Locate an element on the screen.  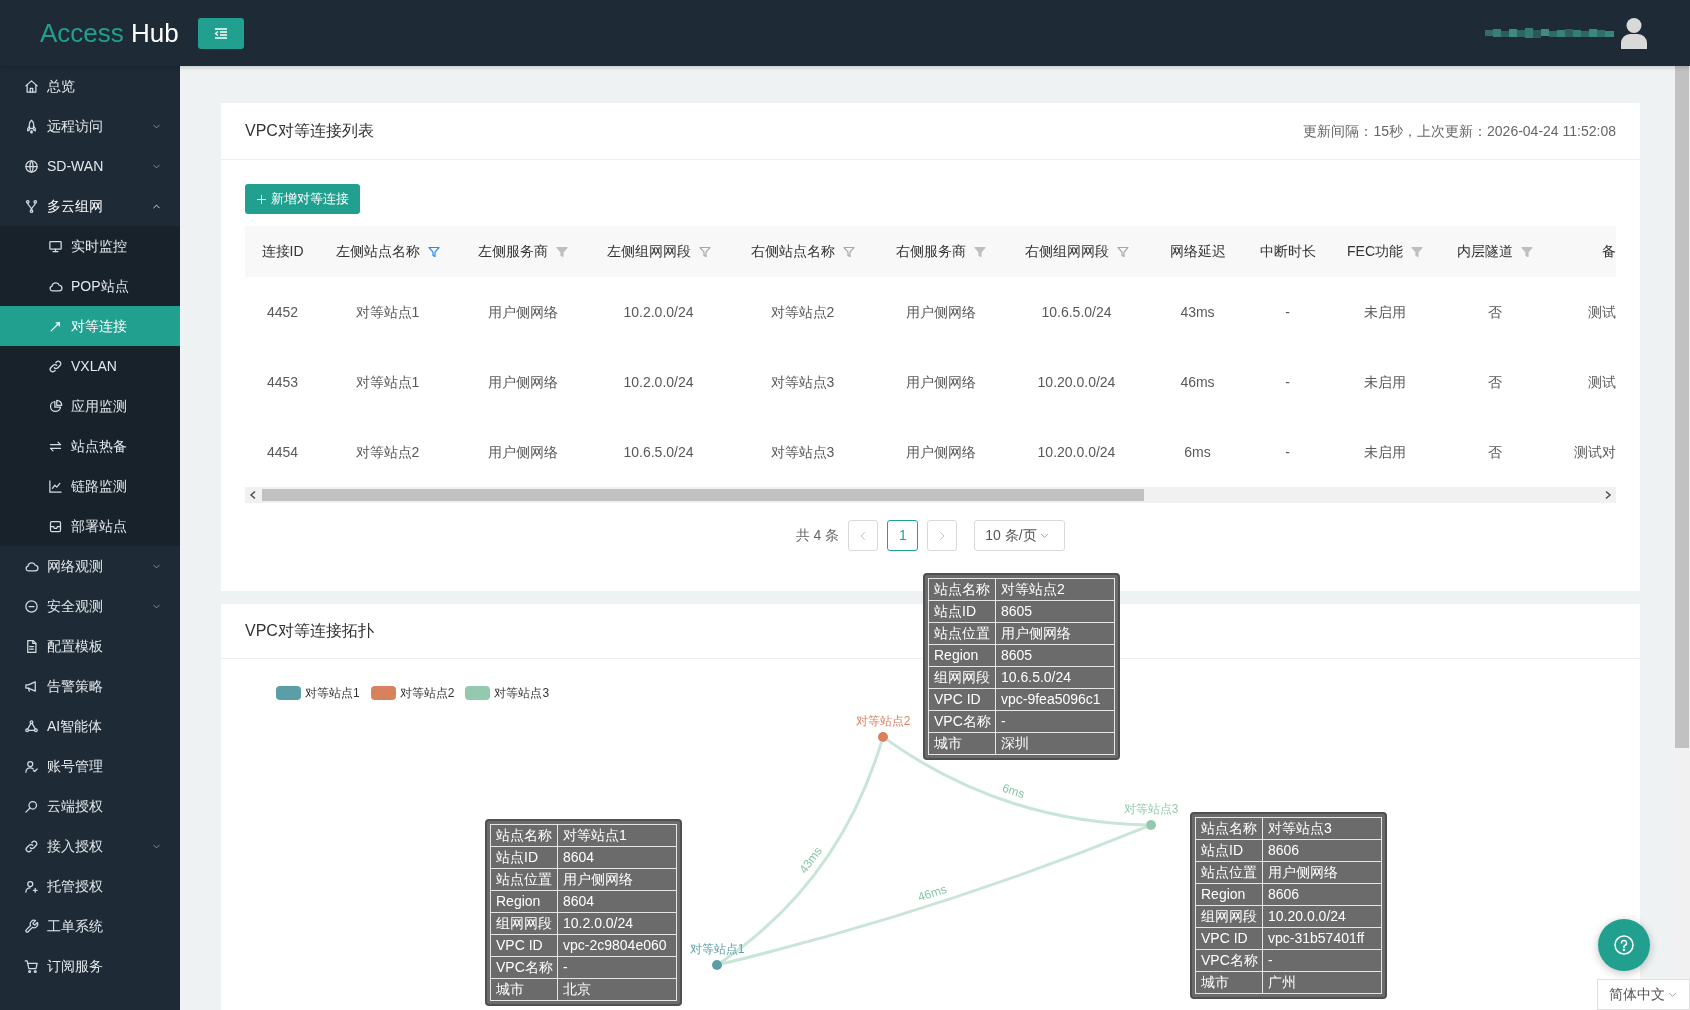
site-name: 对等站点2 is located at coordinates (387, 452).